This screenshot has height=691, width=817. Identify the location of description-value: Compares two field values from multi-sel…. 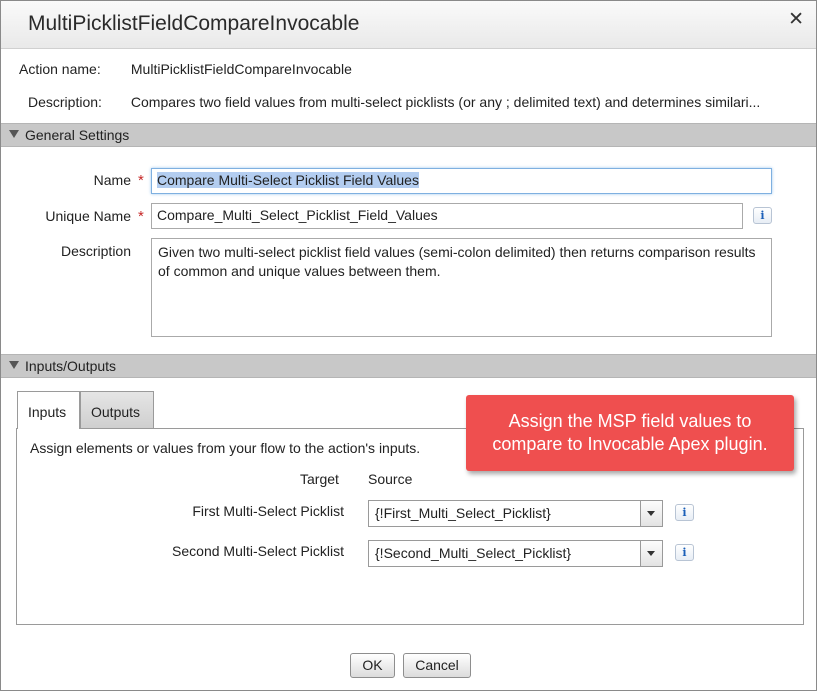
(445, 102).